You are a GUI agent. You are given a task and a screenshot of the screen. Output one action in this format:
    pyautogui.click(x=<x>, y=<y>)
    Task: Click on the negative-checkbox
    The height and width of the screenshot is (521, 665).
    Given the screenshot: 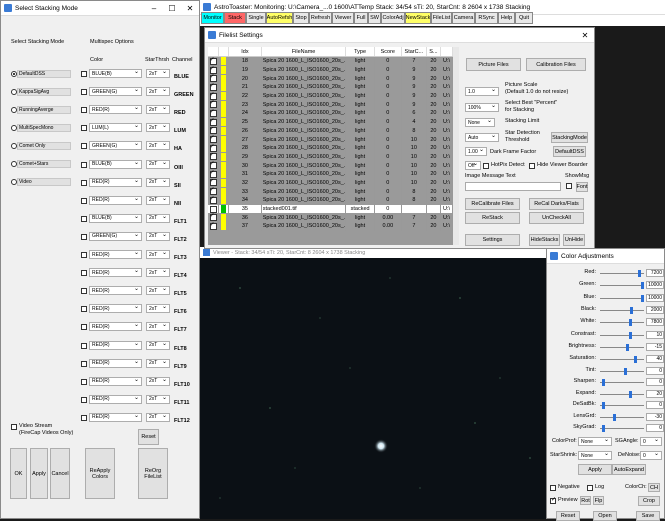 What is the action you would take?
    pyautogui.click(x=553, y=488)
    